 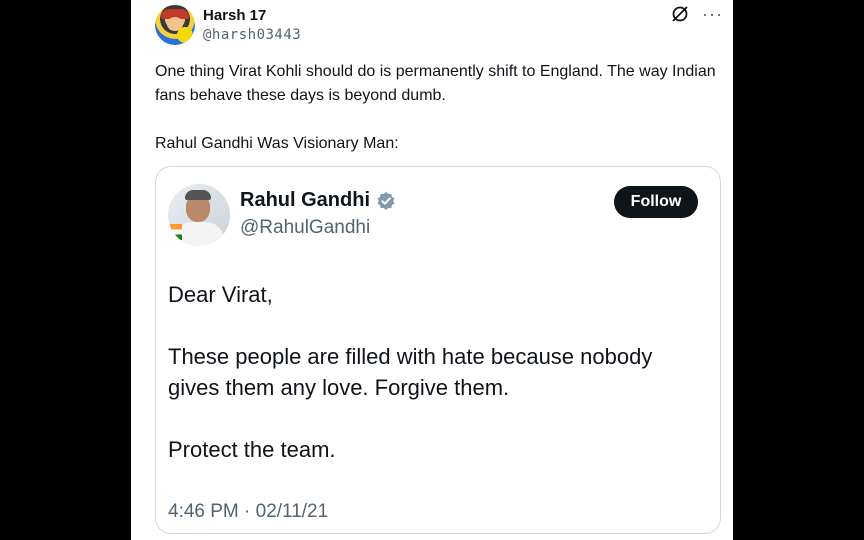 I want to click on quoted-avatar, so click(x=199, y=215).